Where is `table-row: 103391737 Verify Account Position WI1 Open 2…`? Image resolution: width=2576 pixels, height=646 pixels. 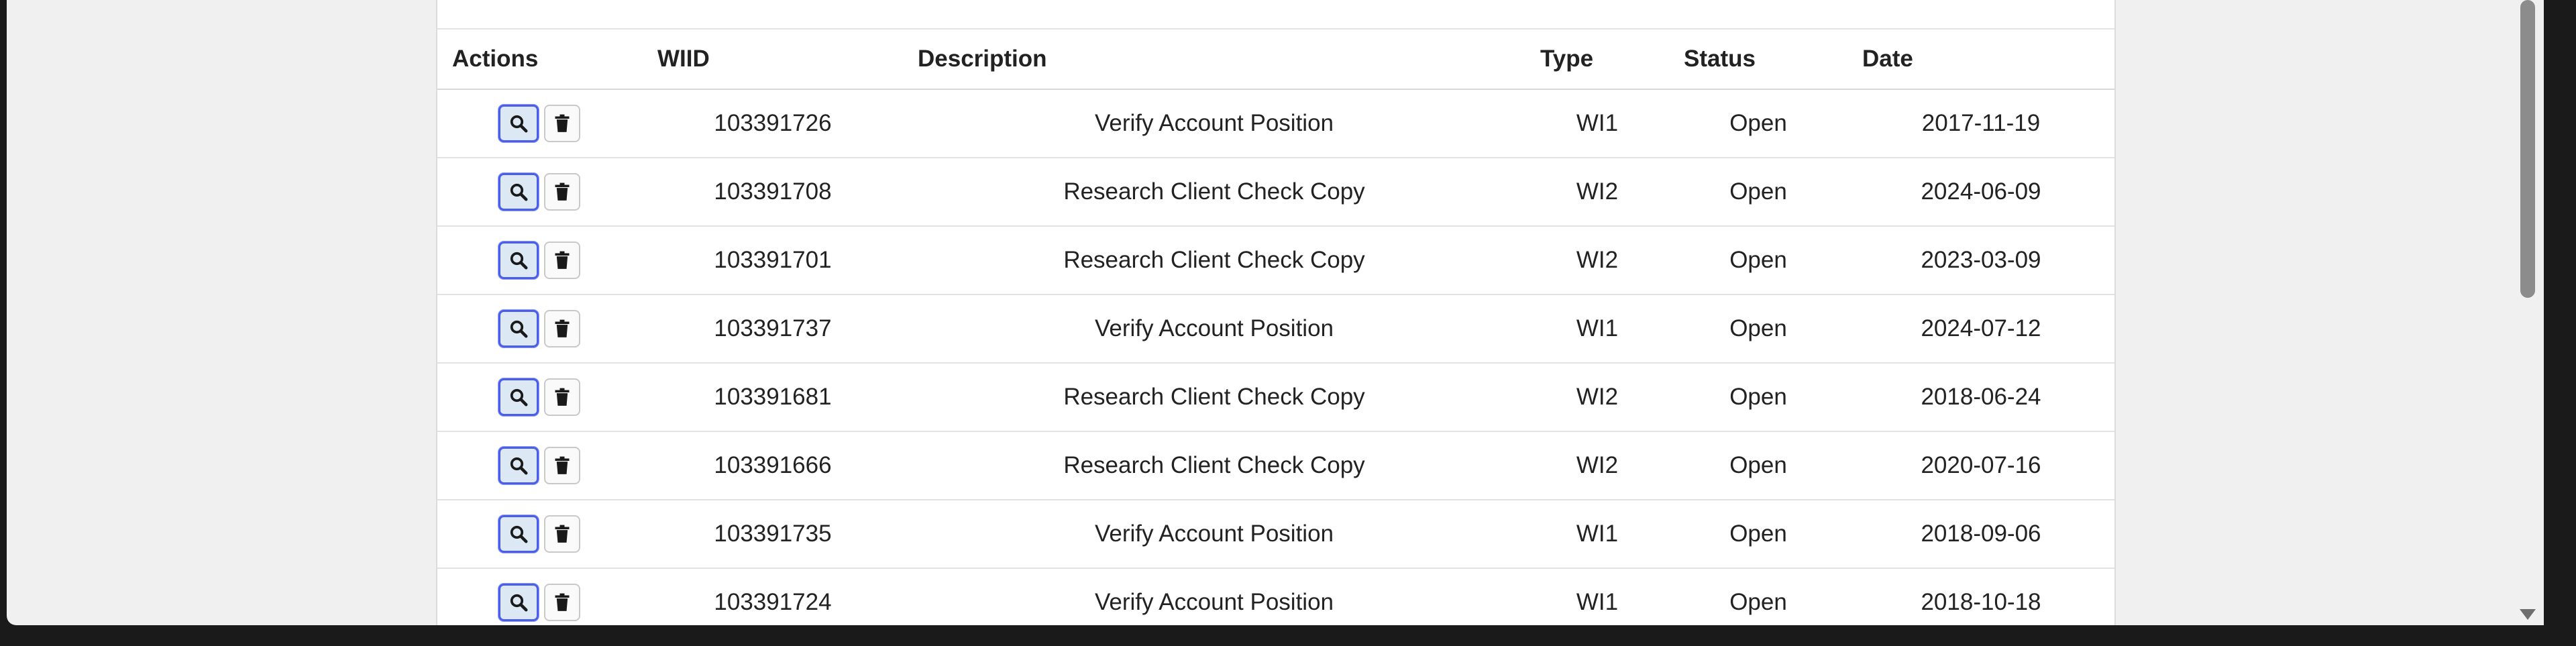
table-row: 103391737 Verify Account Position WI1 Open 2… is located at coordinates (1275, 329).